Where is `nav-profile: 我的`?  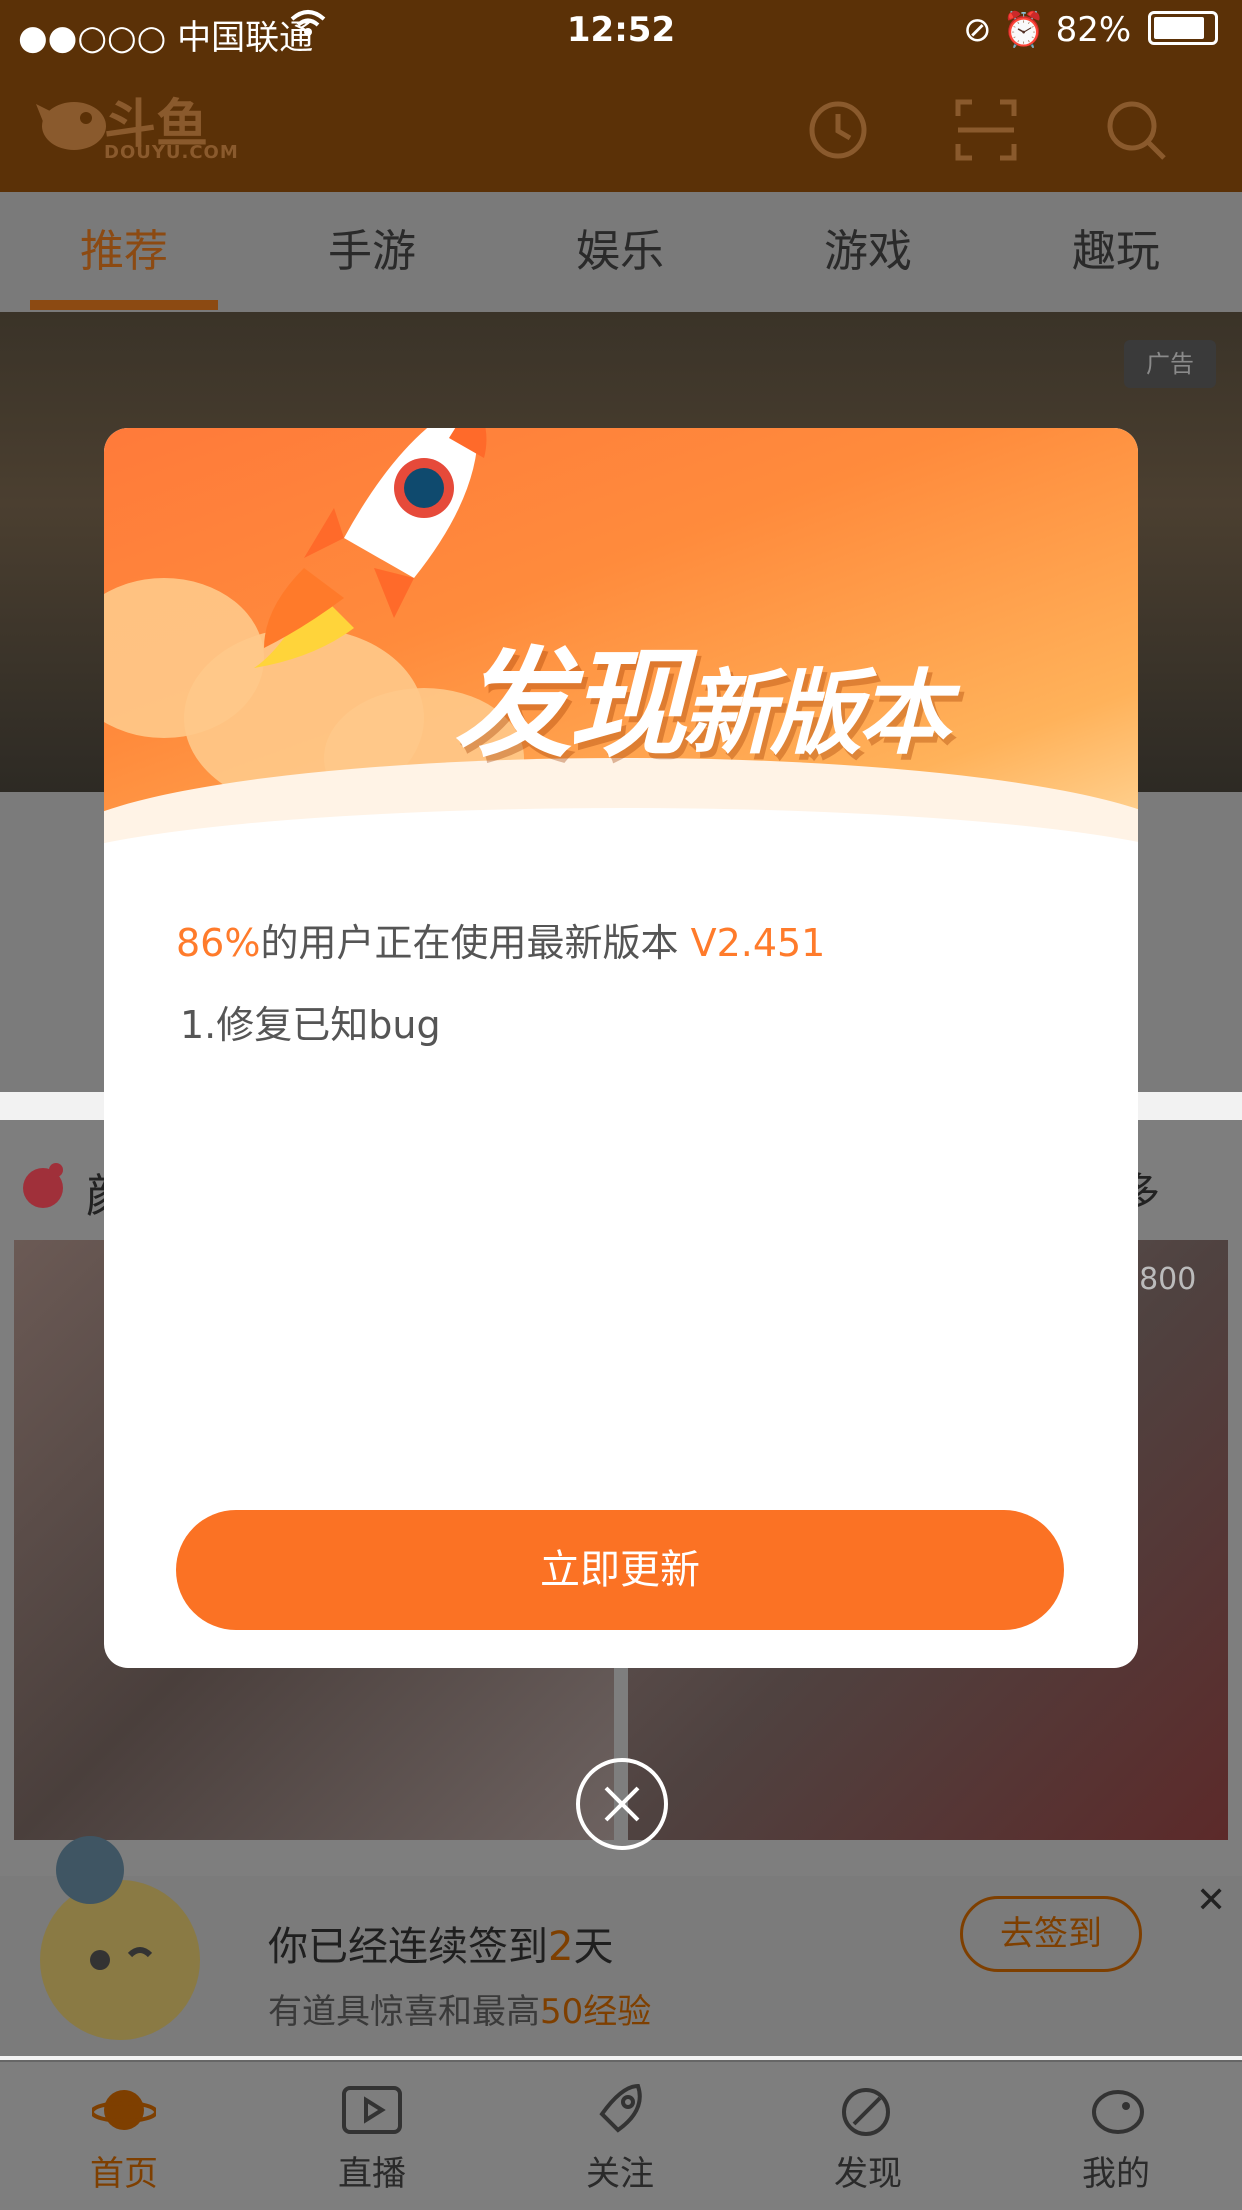 nav-profile: 我的 is located at coordinates (1116, 2134).